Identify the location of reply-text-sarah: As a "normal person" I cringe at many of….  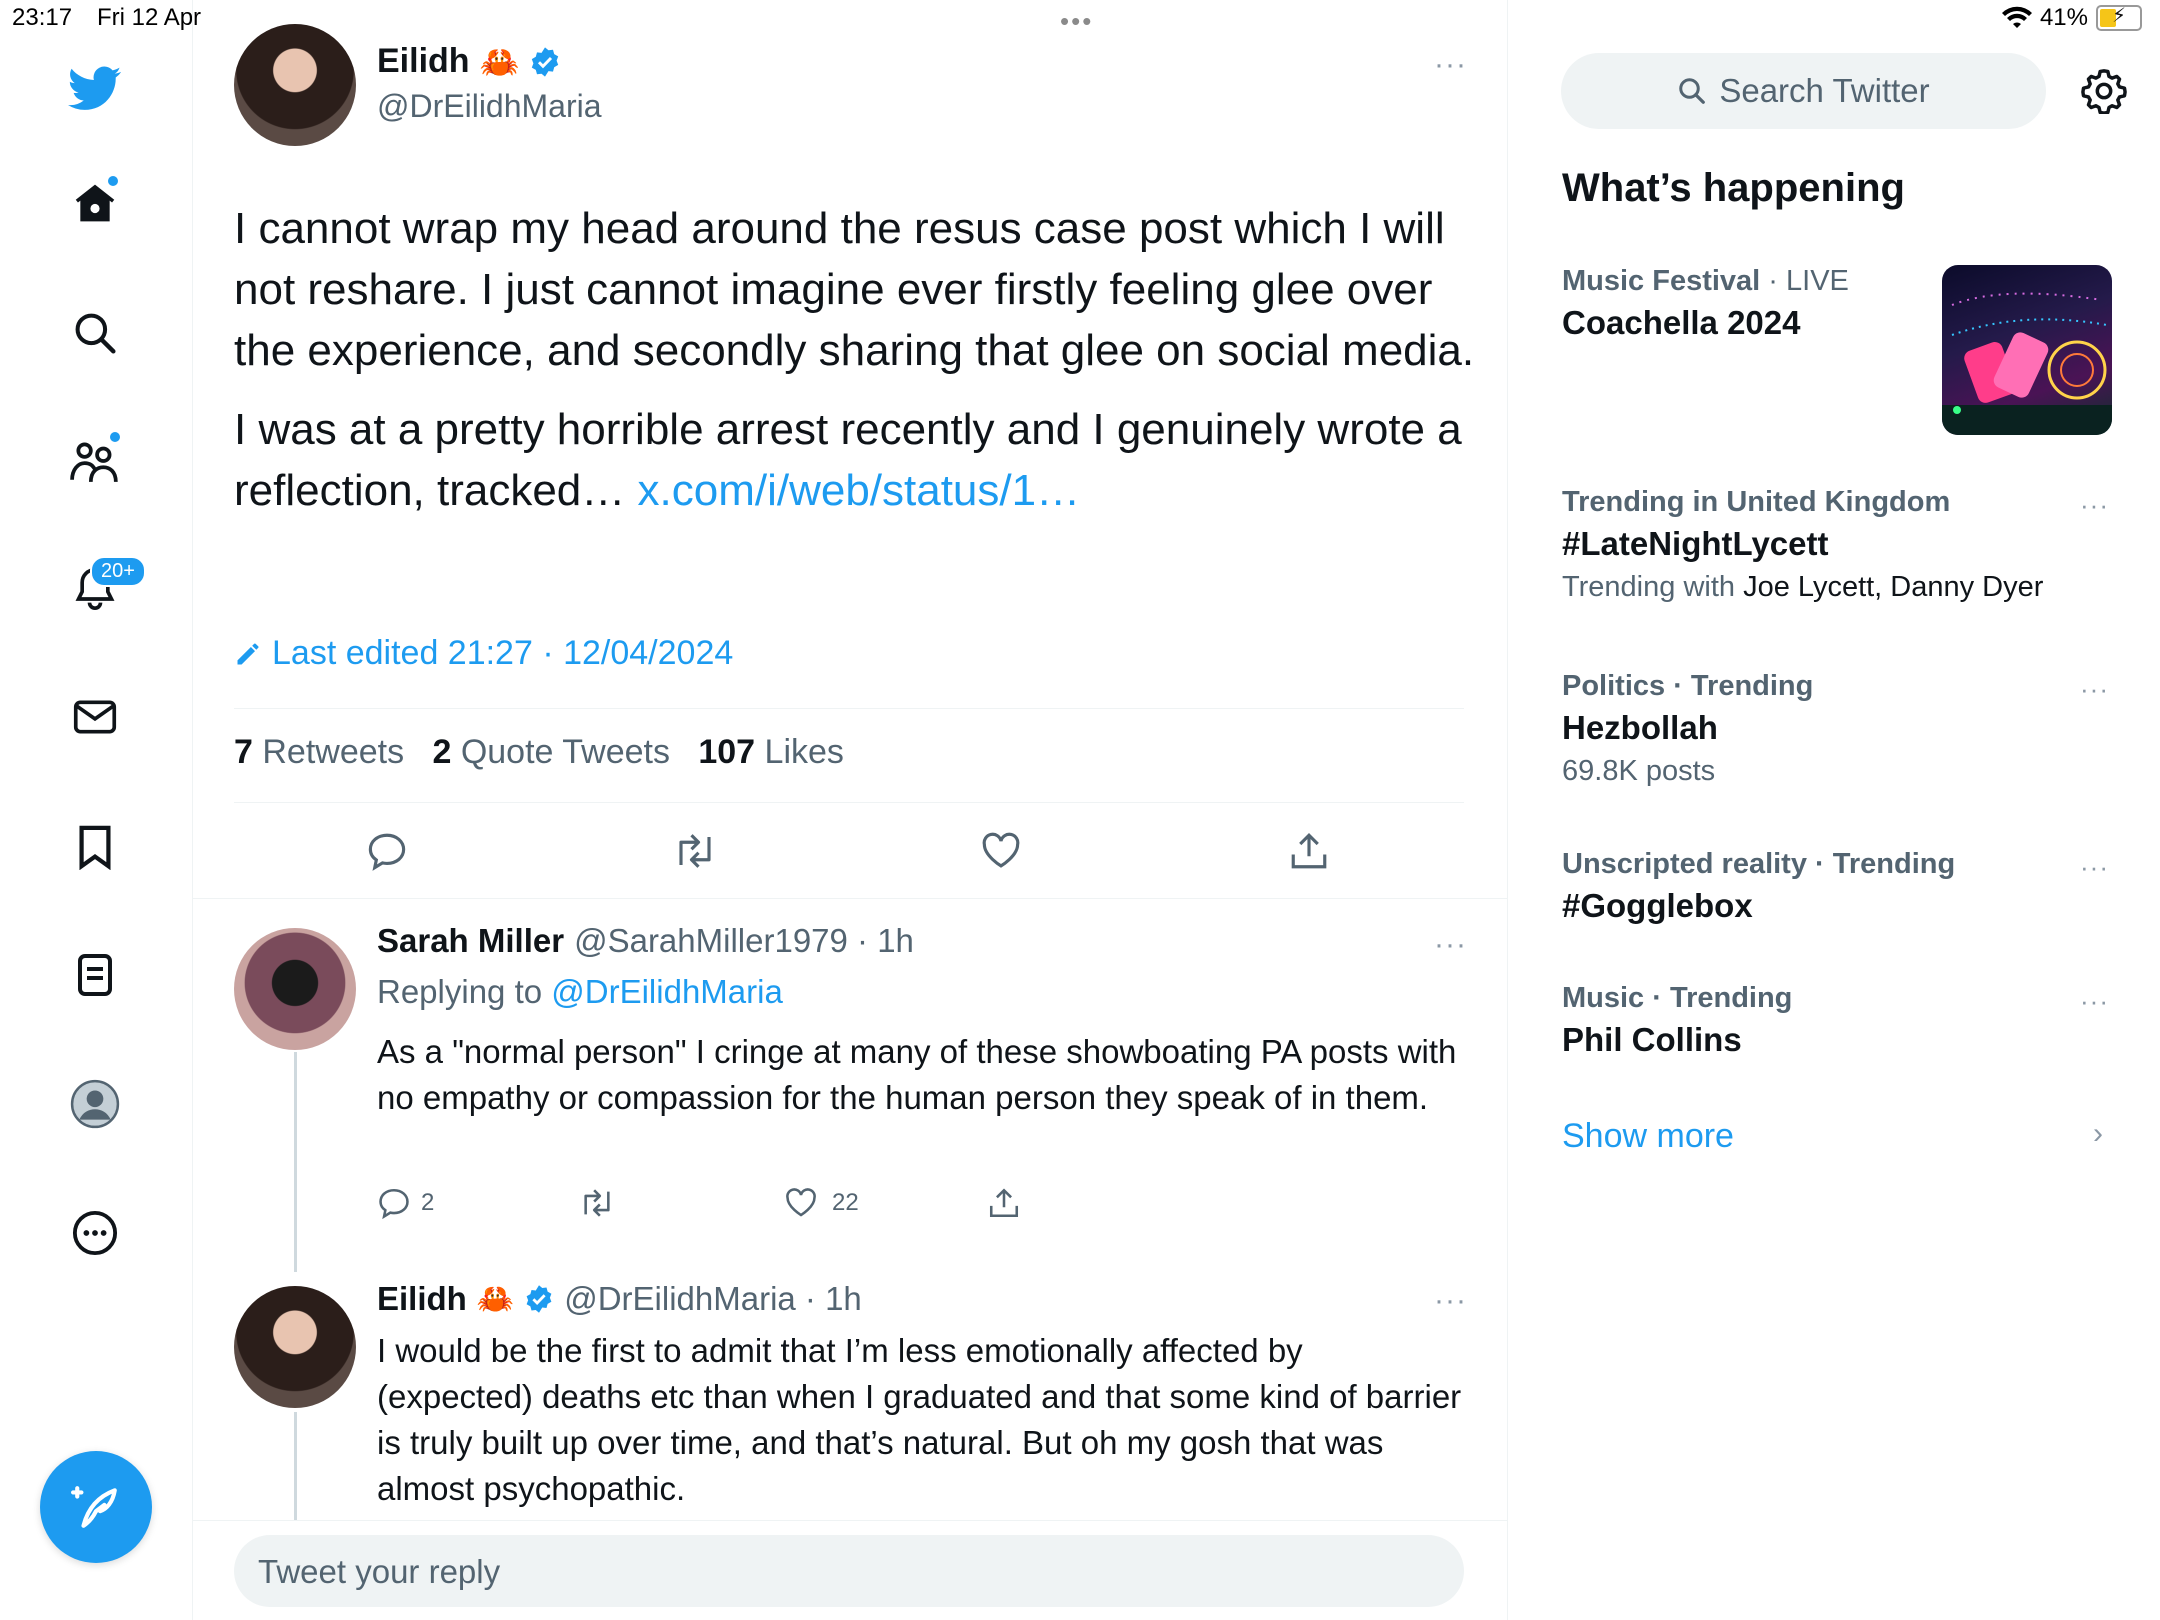
(917, 1074).